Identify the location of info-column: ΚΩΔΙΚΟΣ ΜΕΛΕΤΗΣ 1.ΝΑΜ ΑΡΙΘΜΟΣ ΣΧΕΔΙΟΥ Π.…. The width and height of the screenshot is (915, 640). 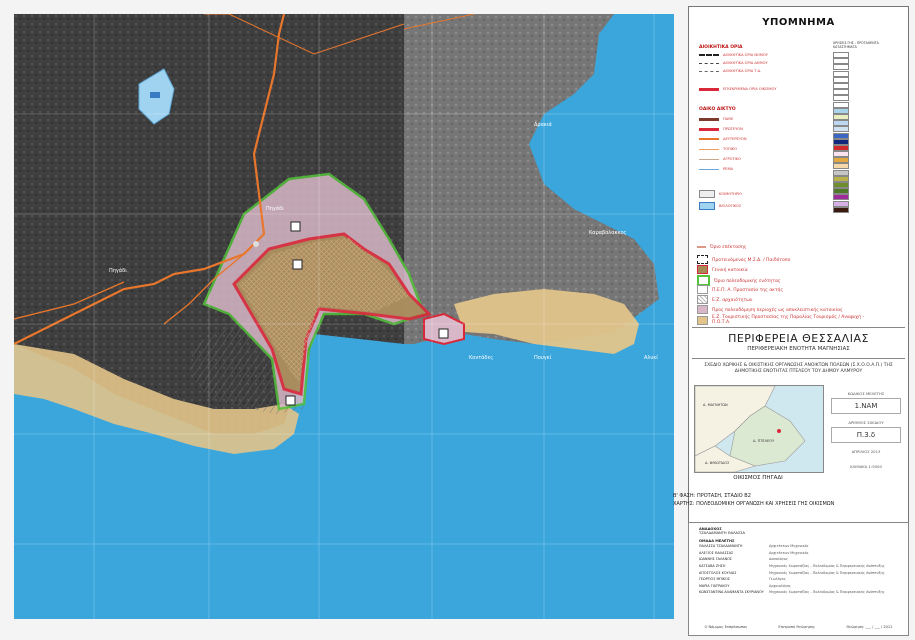
(866, 427).